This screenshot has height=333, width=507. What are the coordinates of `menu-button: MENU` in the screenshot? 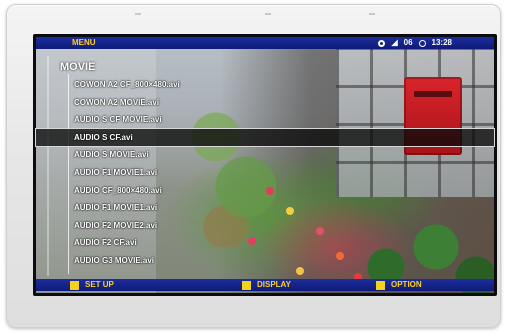 It's located at (84, 43).